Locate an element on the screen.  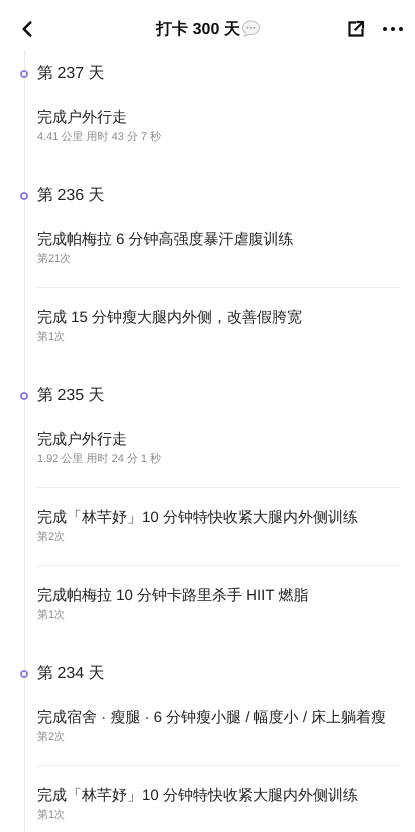
more-icon is located at coordinates (393, 29).